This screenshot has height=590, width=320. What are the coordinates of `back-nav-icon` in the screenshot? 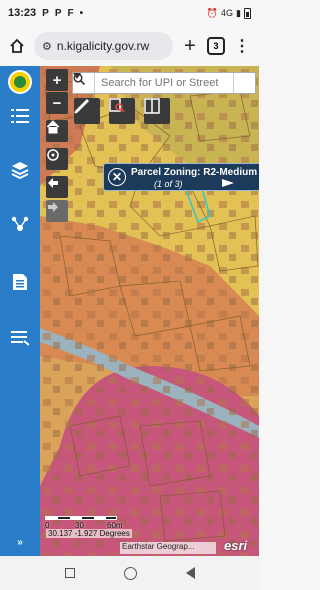 It's located at (190, 573).